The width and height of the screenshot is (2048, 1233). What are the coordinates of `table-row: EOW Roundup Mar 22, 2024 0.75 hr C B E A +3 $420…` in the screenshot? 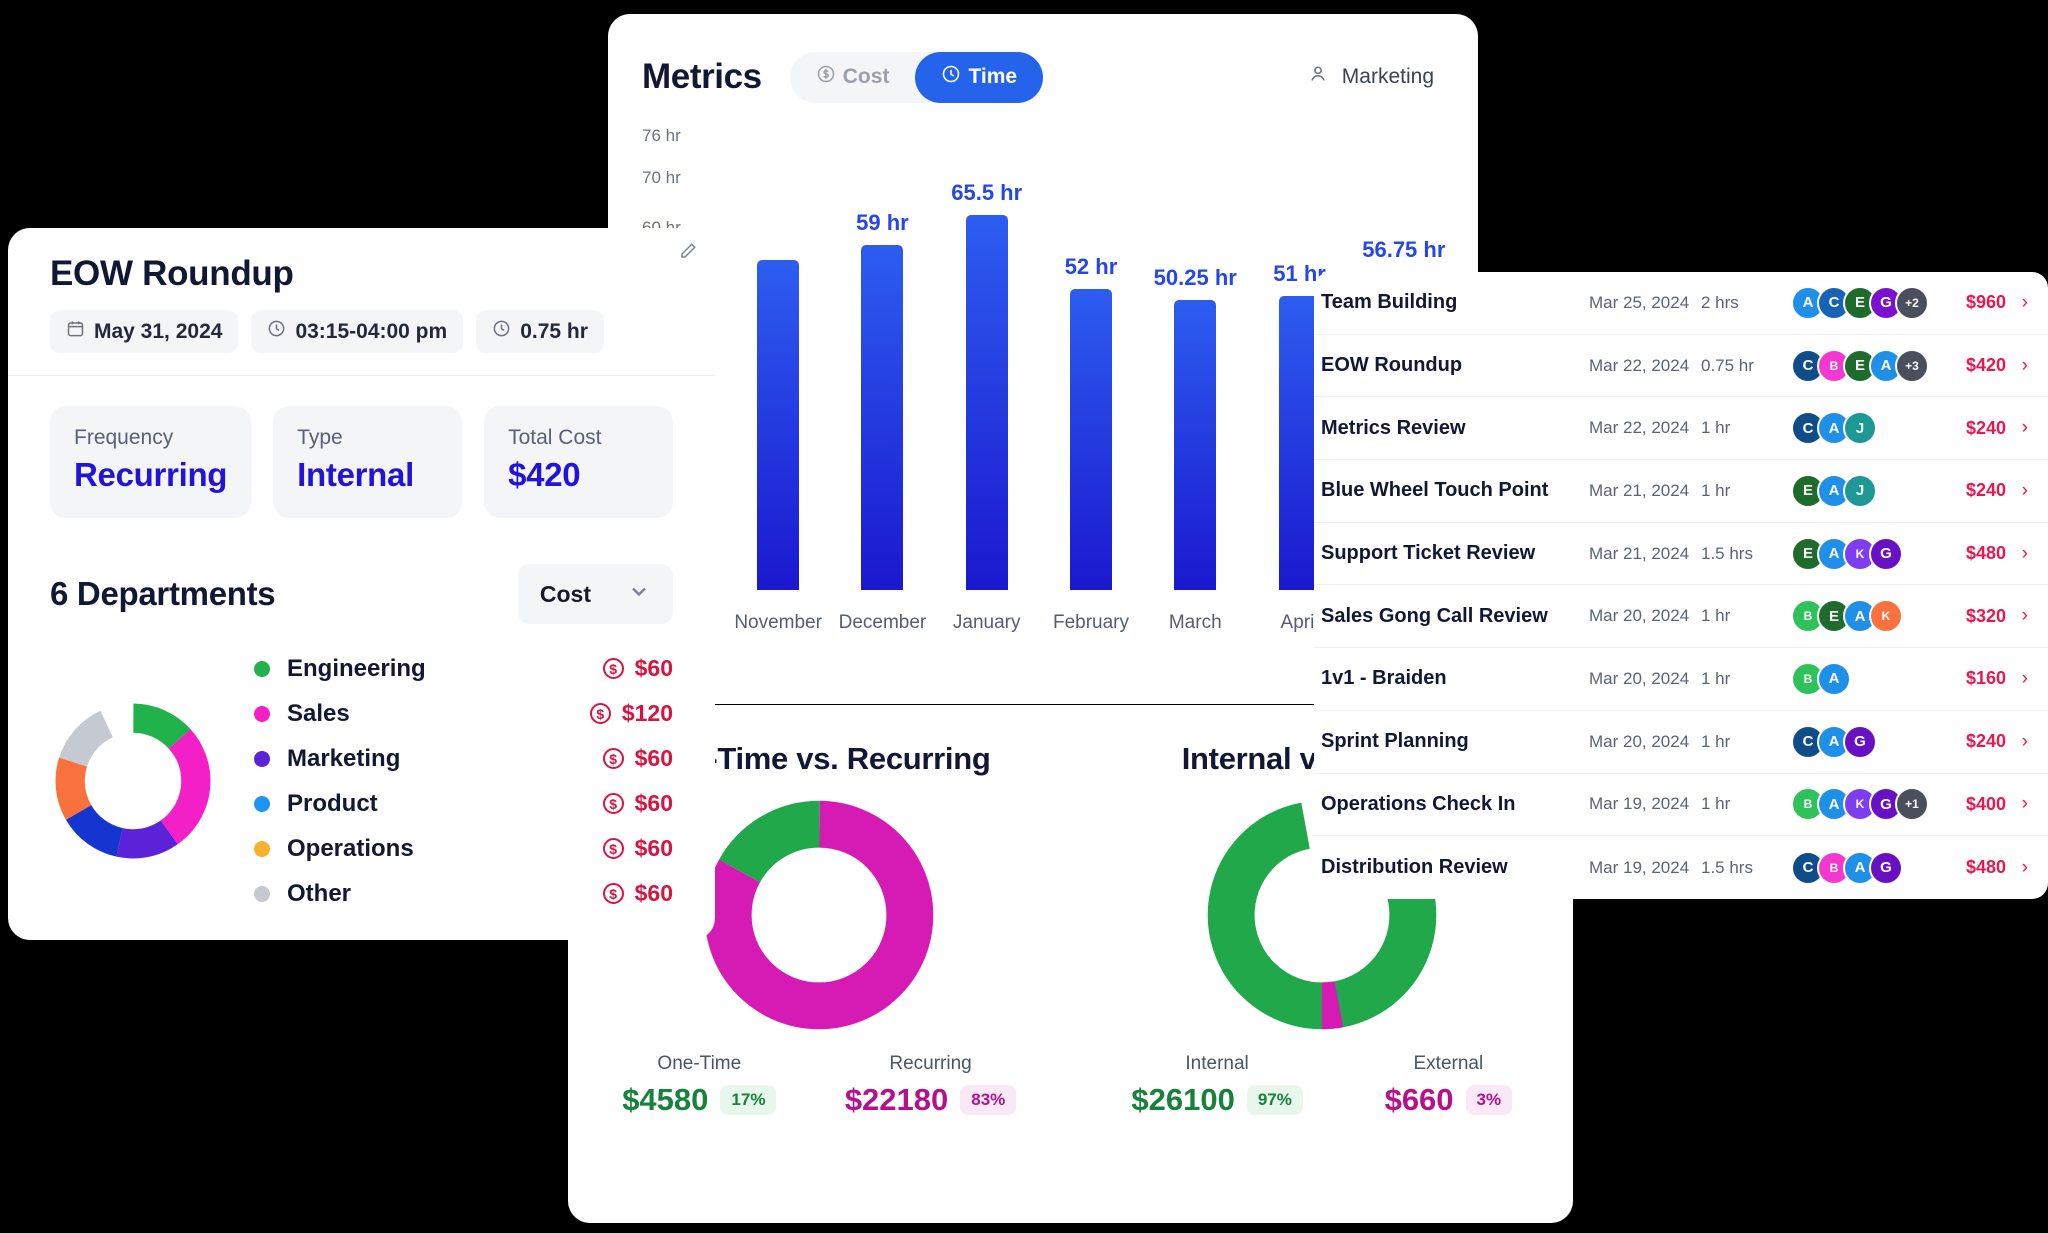 It's located at (1681, 366).